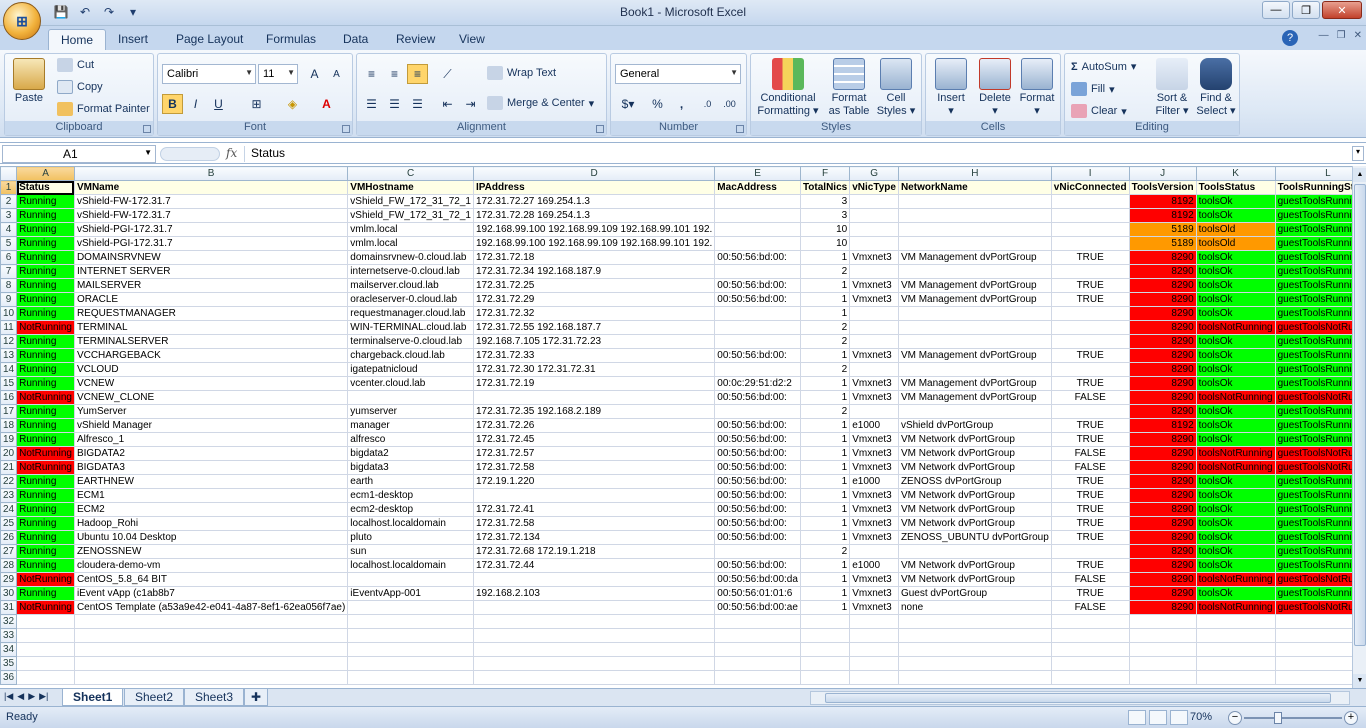 Image resolution: width=1366 pixels, height=728 pixels. I want to click on cell: manager, so click(410, 425).